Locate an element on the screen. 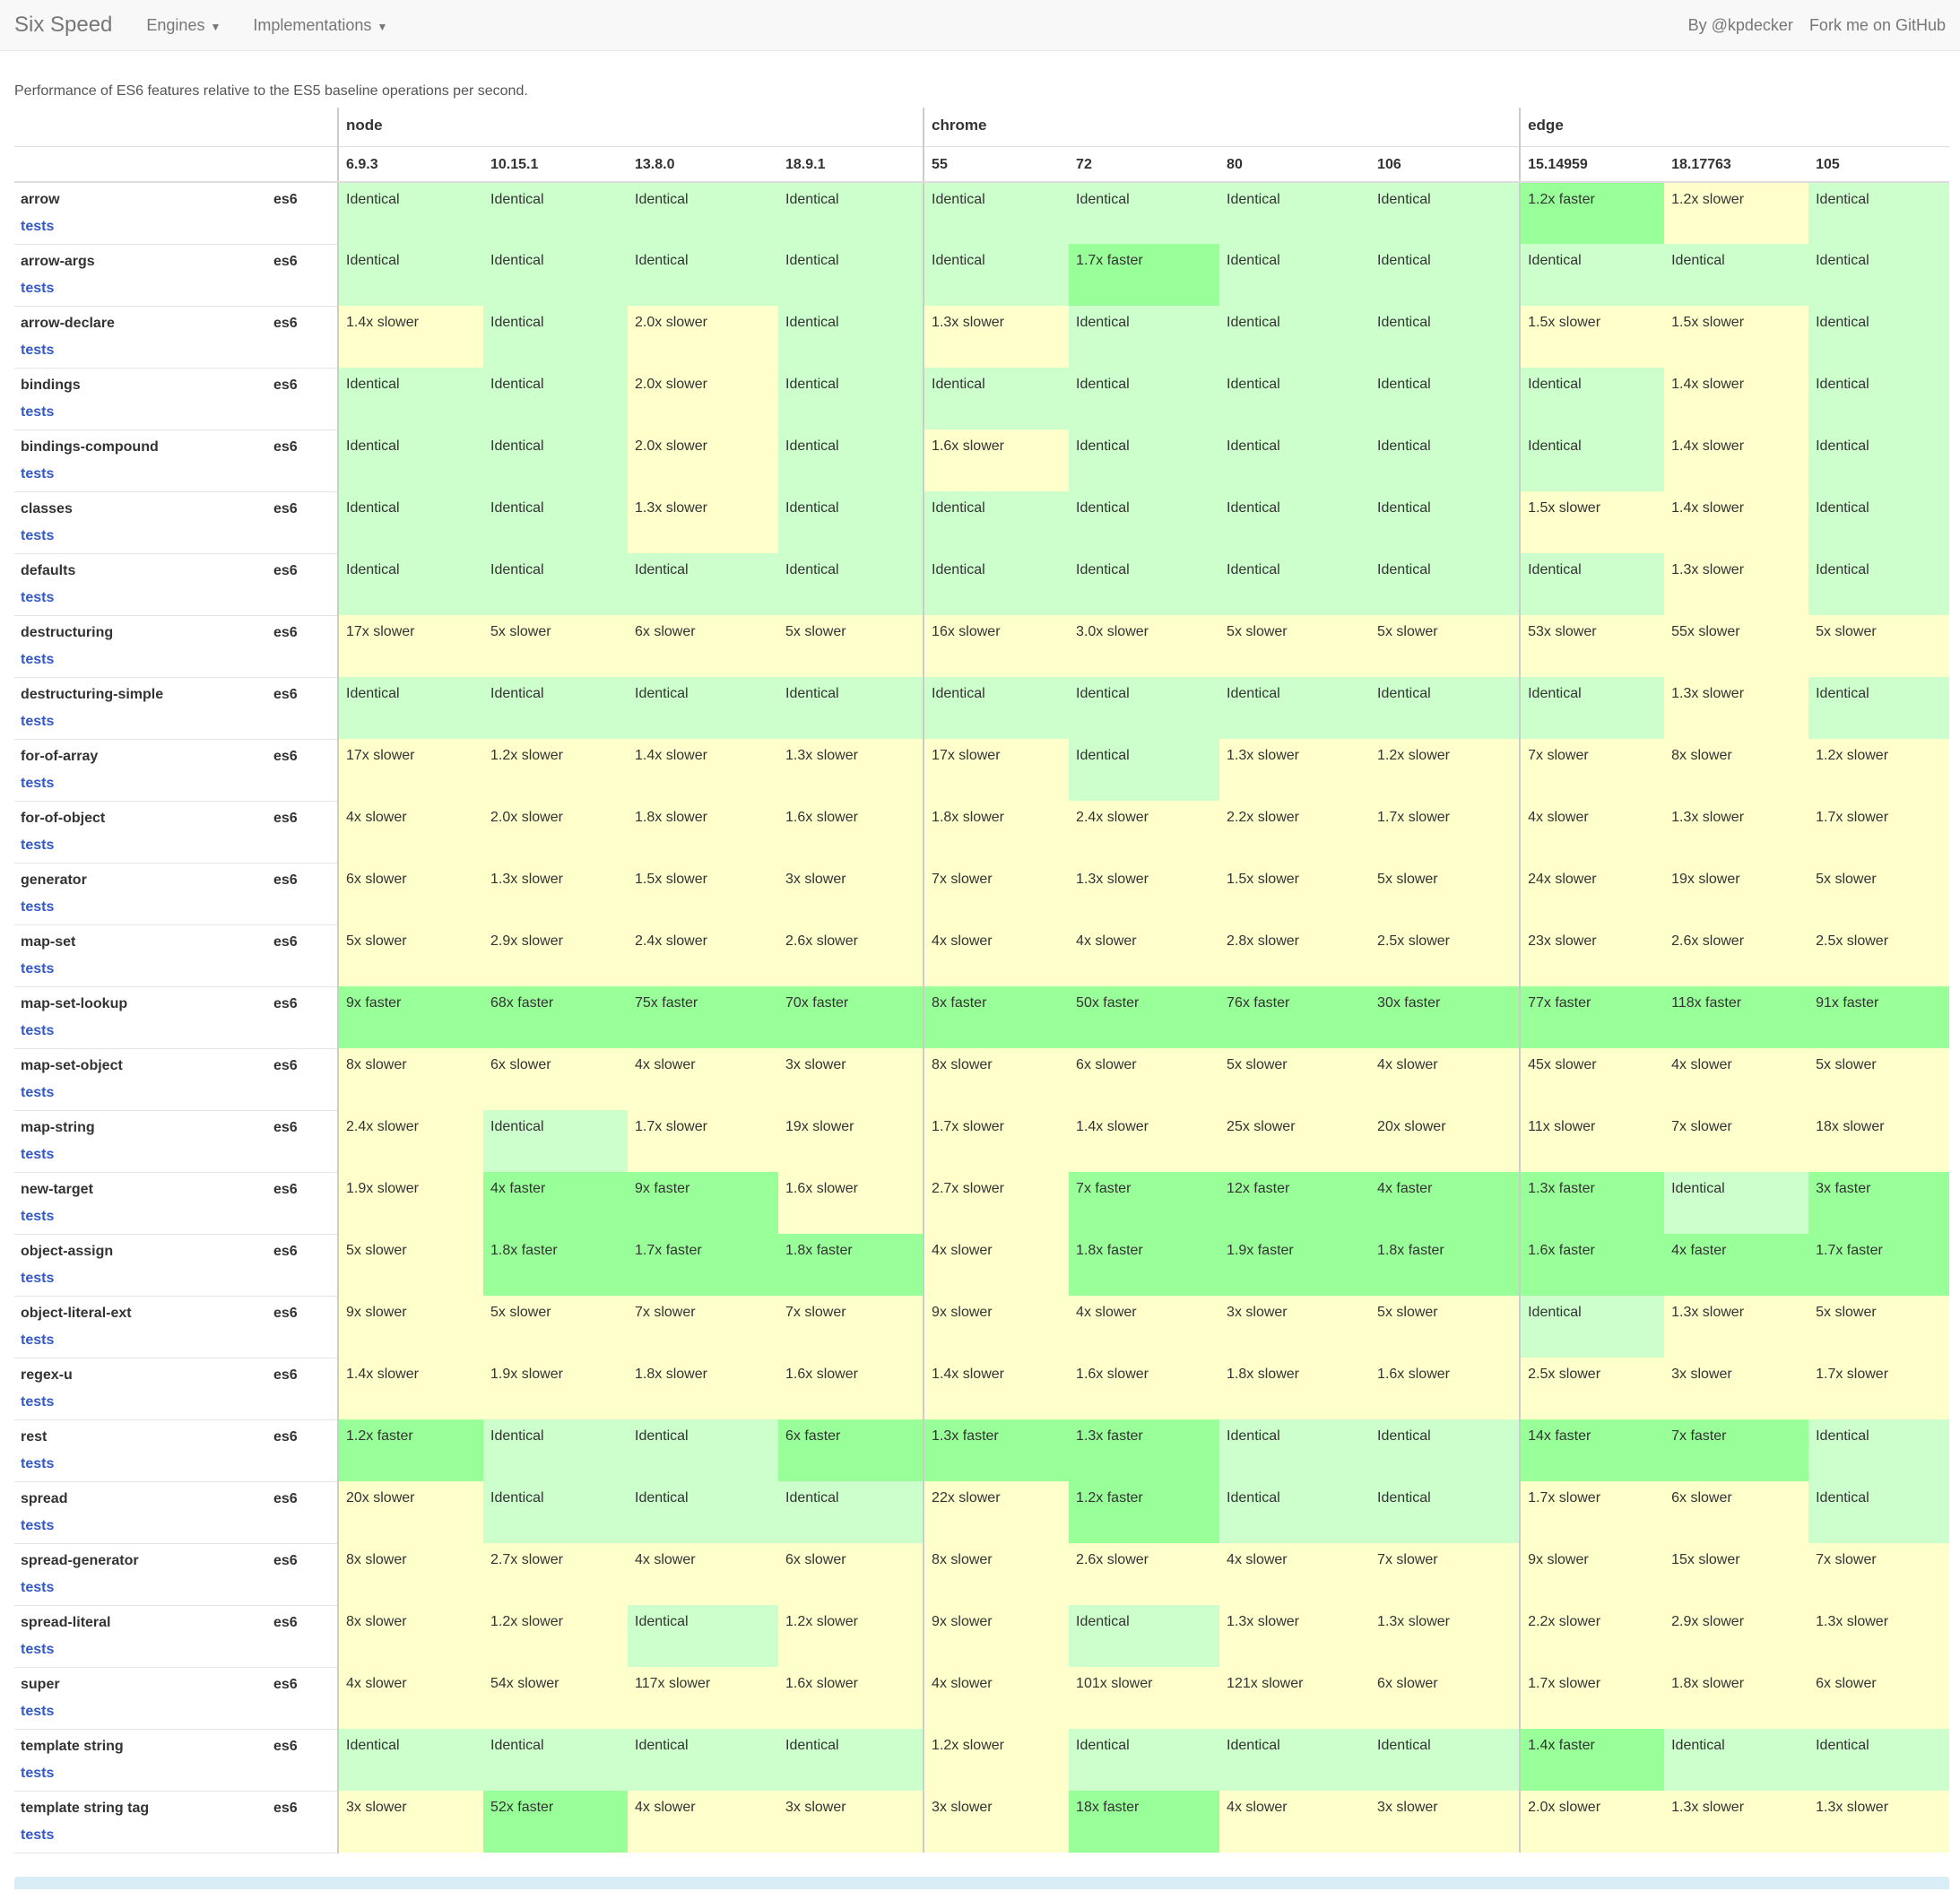 This screenshot has width=1960, height=1892. test-name: arrow is located at coordinates (40, 200).